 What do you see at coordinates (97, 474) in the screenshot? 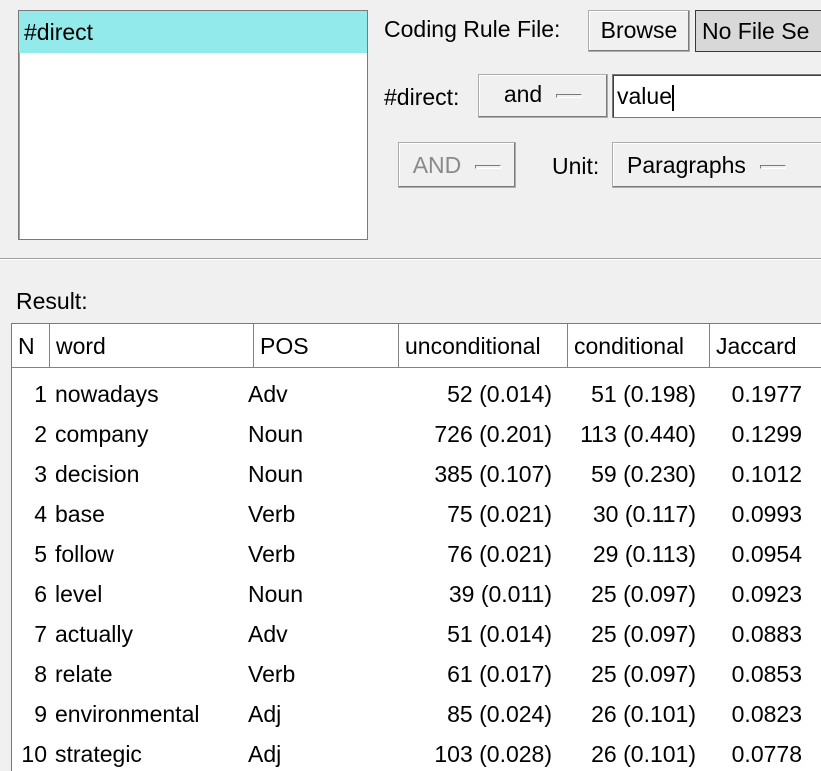
I see `cell-word: decision` at bounding box center [97, 474].